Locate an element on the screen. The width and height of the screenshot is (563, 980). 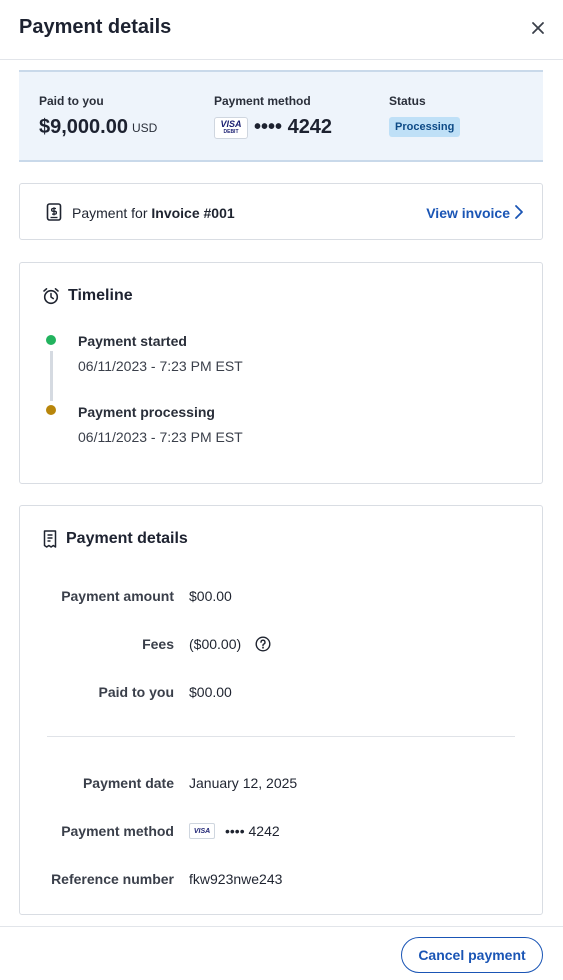
timeline-dot-started is located at coordinates (51, 340).